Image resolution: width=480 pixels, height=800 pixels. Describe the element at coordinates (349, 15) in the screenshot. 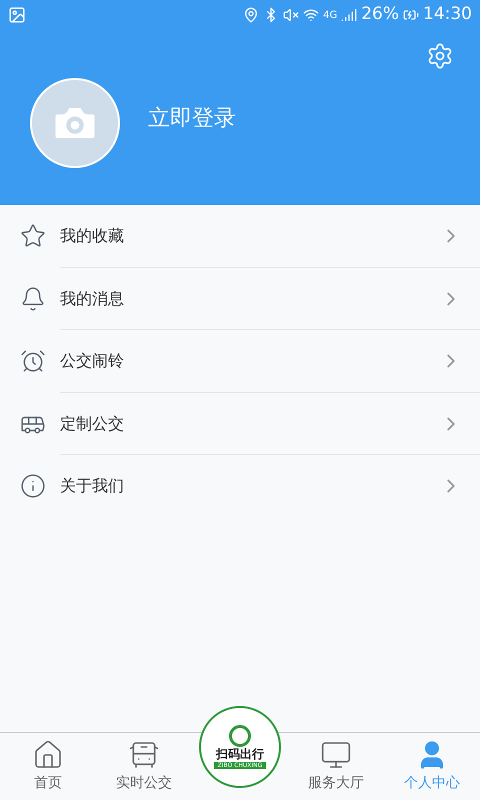

I see `signal-icon` at that location.